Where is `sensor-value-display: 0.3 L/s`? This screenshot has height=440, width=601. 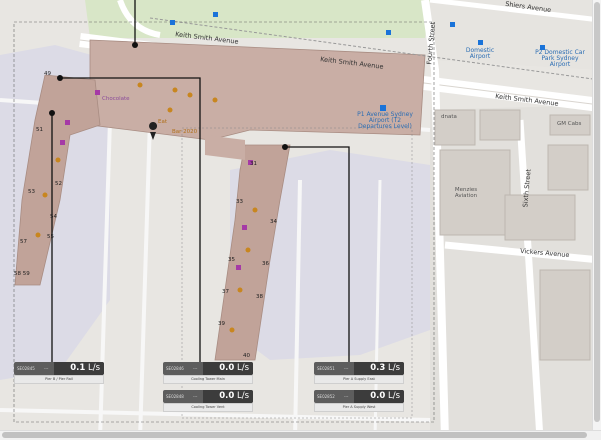
sensor-value-display: 0.3 L/s is located at coordinates (379, 368).